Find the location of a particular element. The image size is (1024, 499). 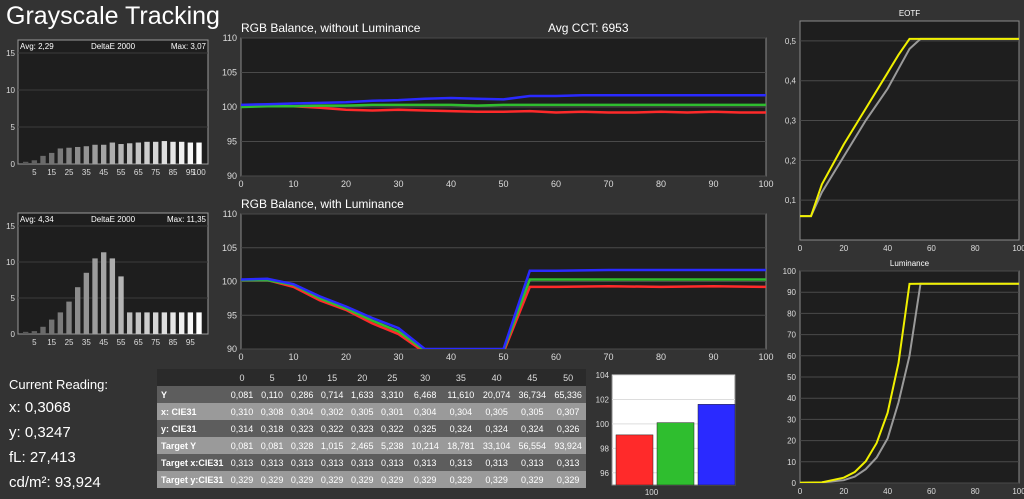

table-cell: 0,110 is located at coordinates (272, 394).